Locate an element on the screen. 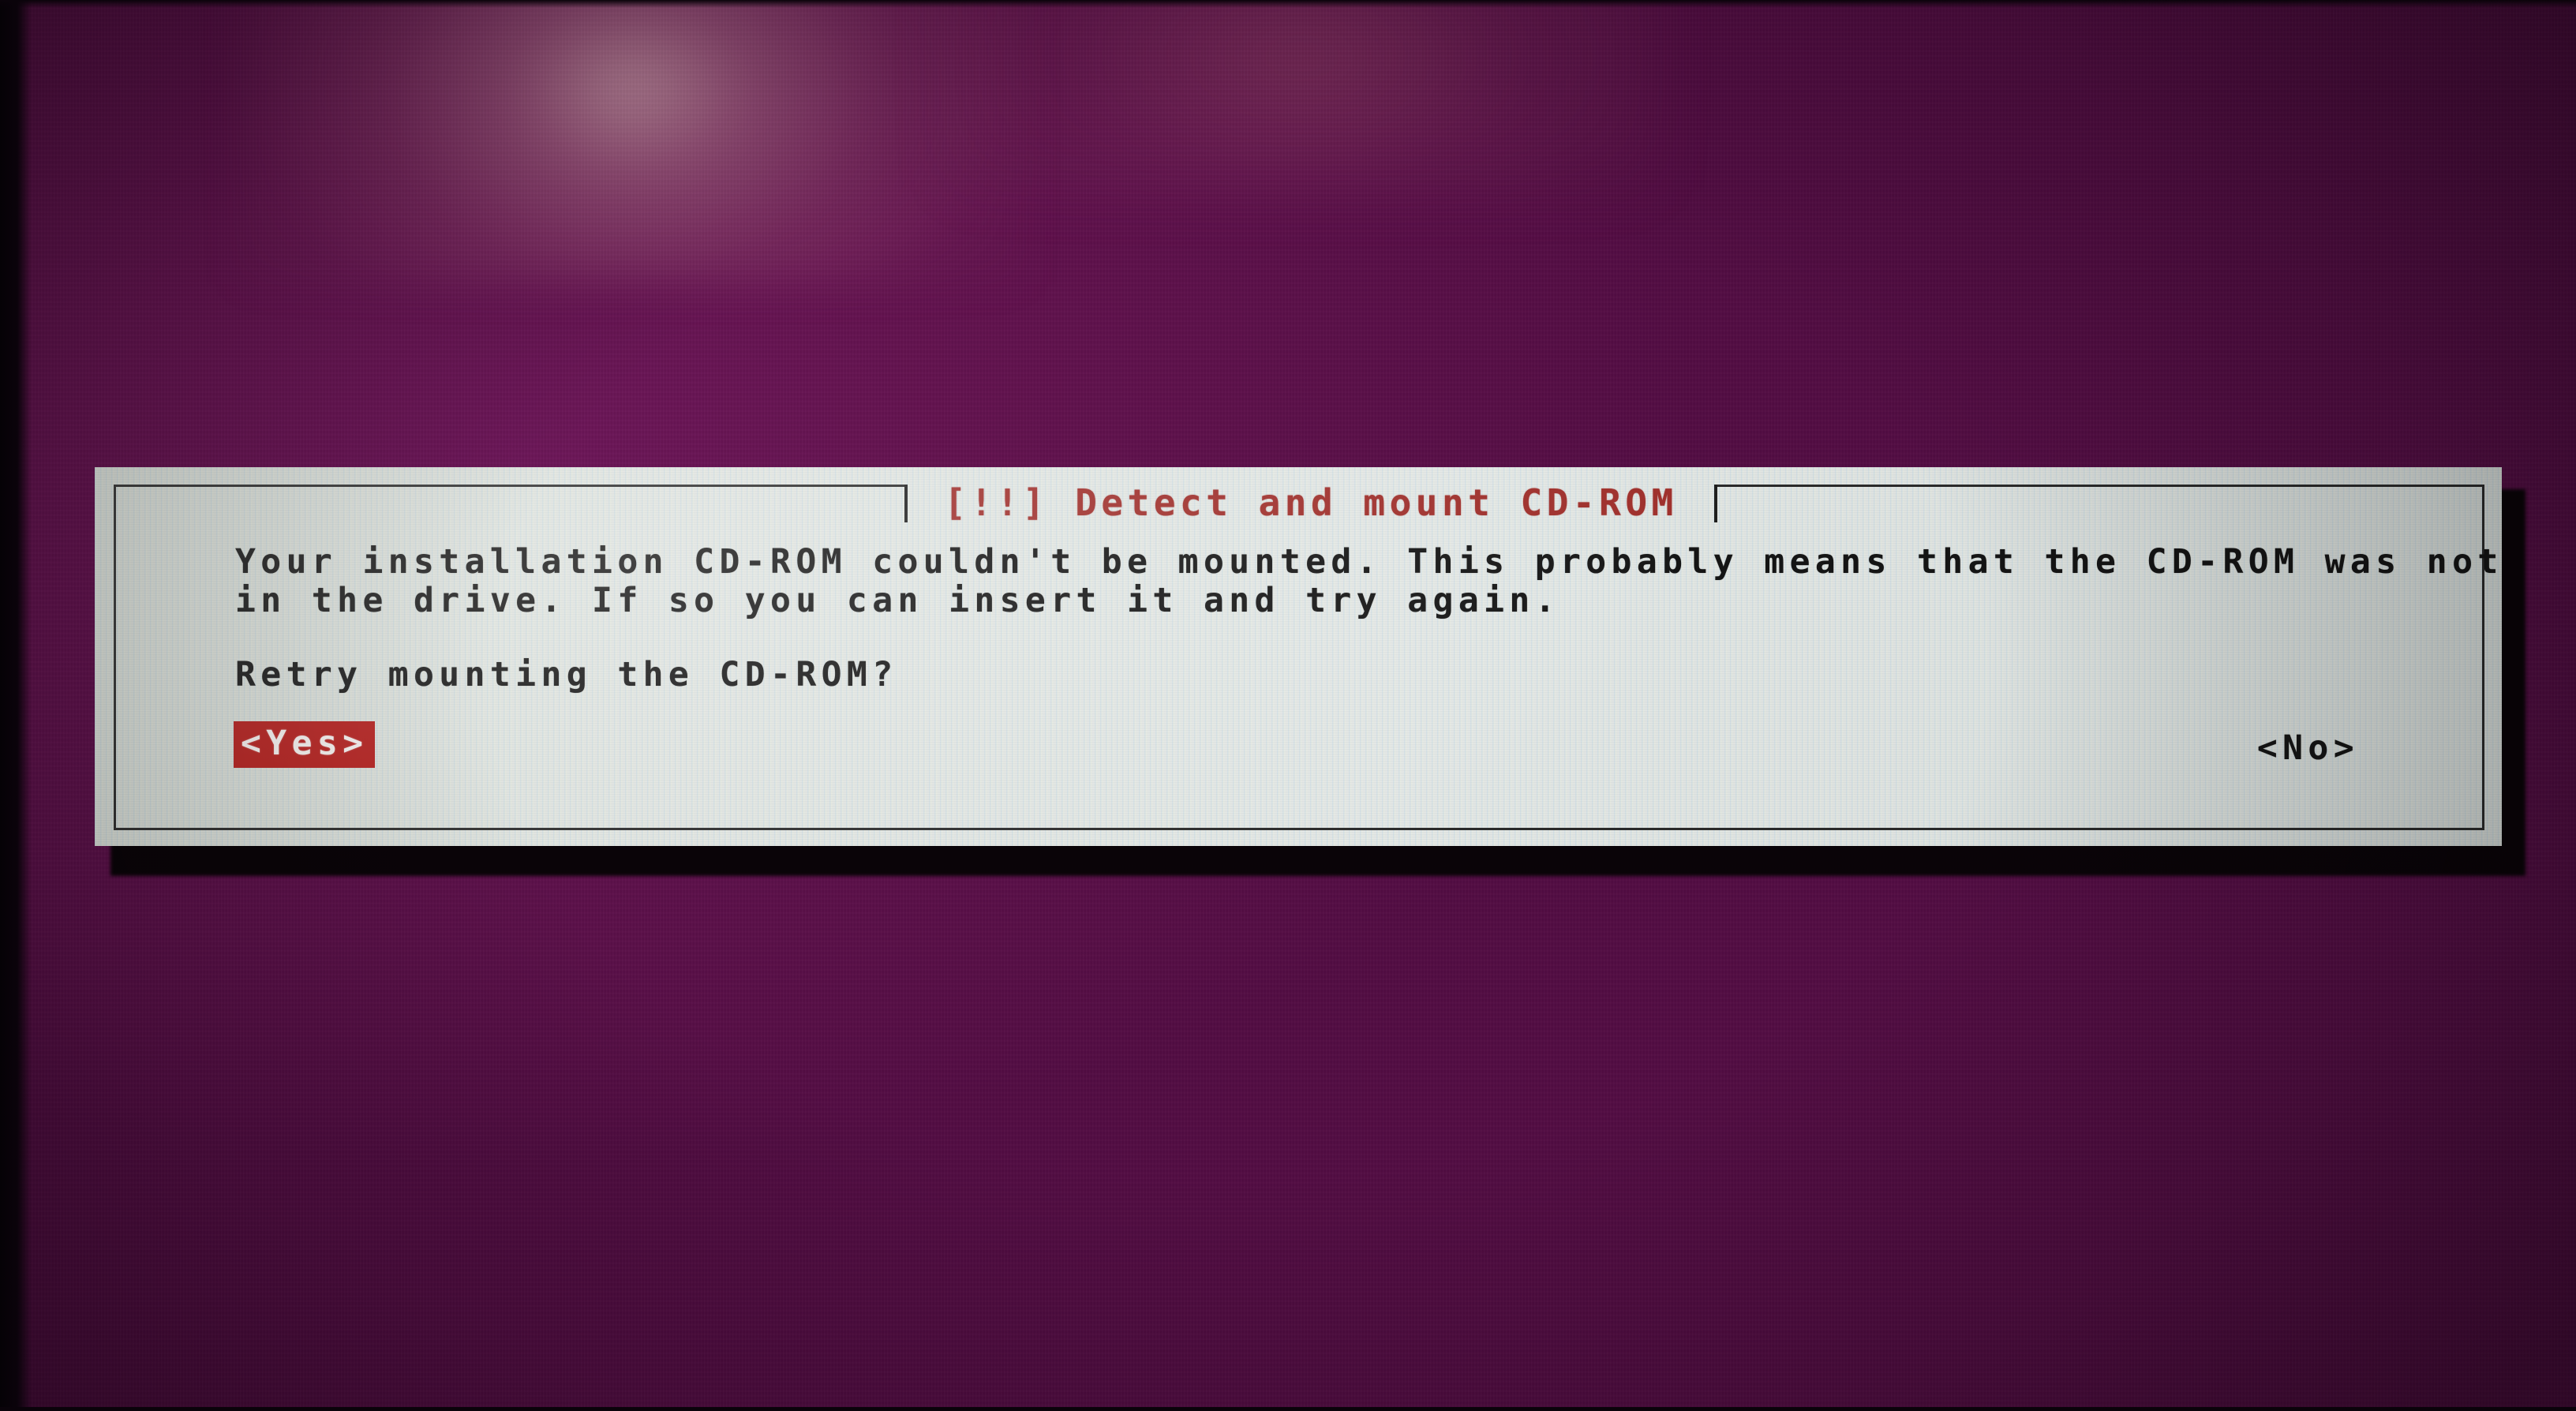 The image size is (2576, 1411). dialog-title-rule-right is located at coordinates (2100, 486).